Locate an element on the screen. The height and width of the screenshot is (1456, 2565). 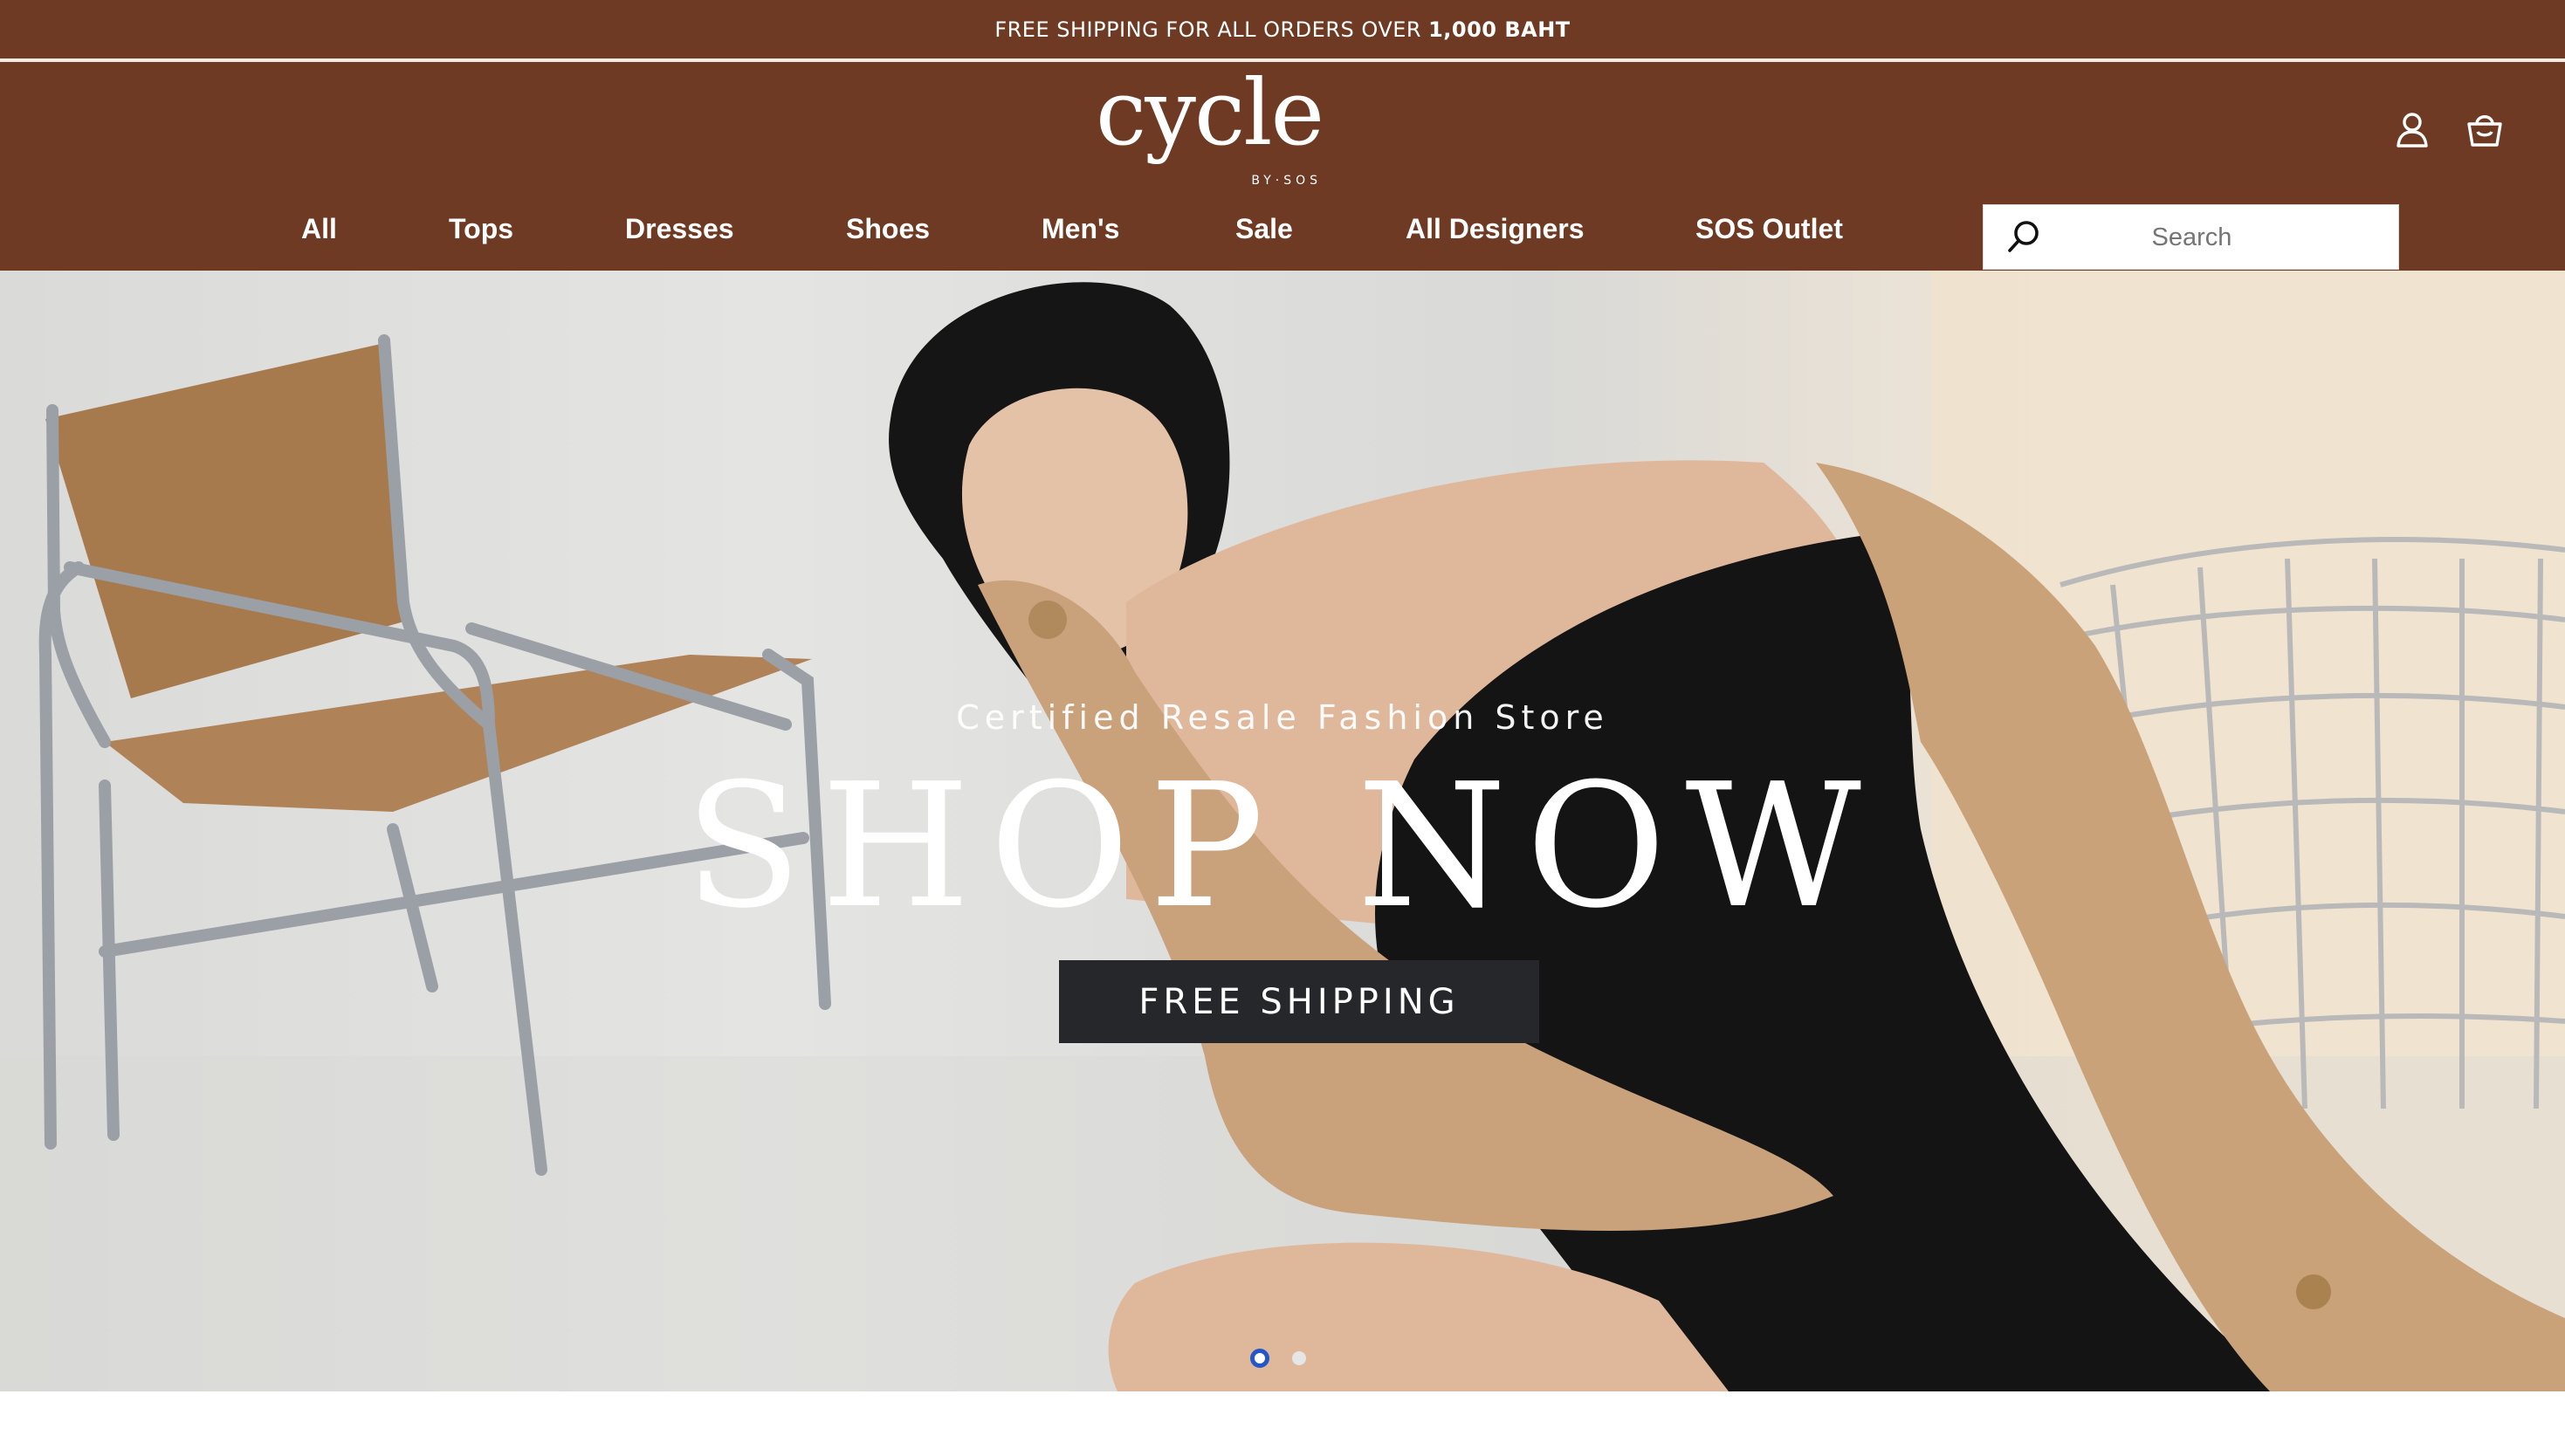
logo-subtitle: BY·SOS is located at coordinates (1286, 181).